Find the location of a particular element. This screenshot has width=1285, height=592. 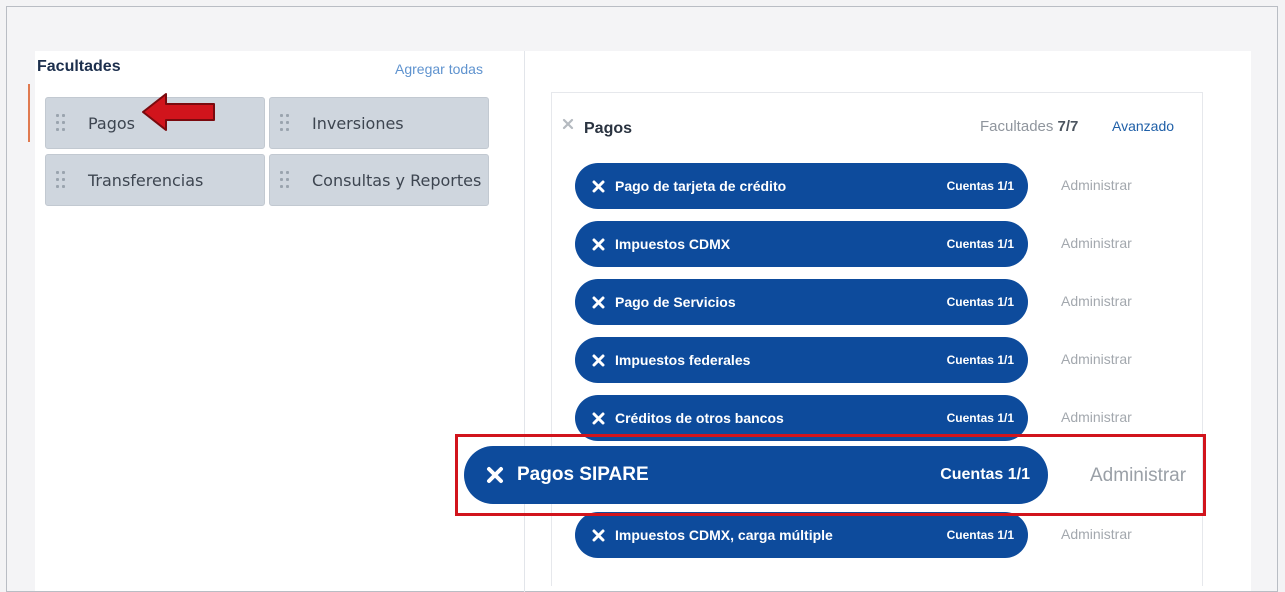

tile-transferencias: Transferencias is located at coordinates (155, 180).